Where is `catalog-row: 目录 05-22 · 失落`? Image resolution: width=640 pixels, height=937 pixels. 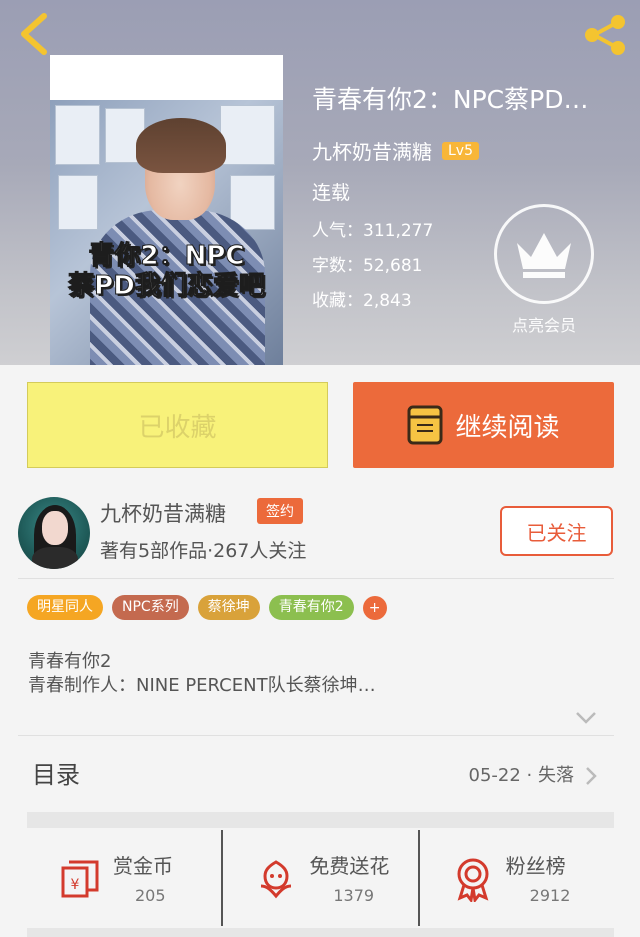 catalog-row: 目录 05-22 · 失落 is located at coordinates (316, 773).